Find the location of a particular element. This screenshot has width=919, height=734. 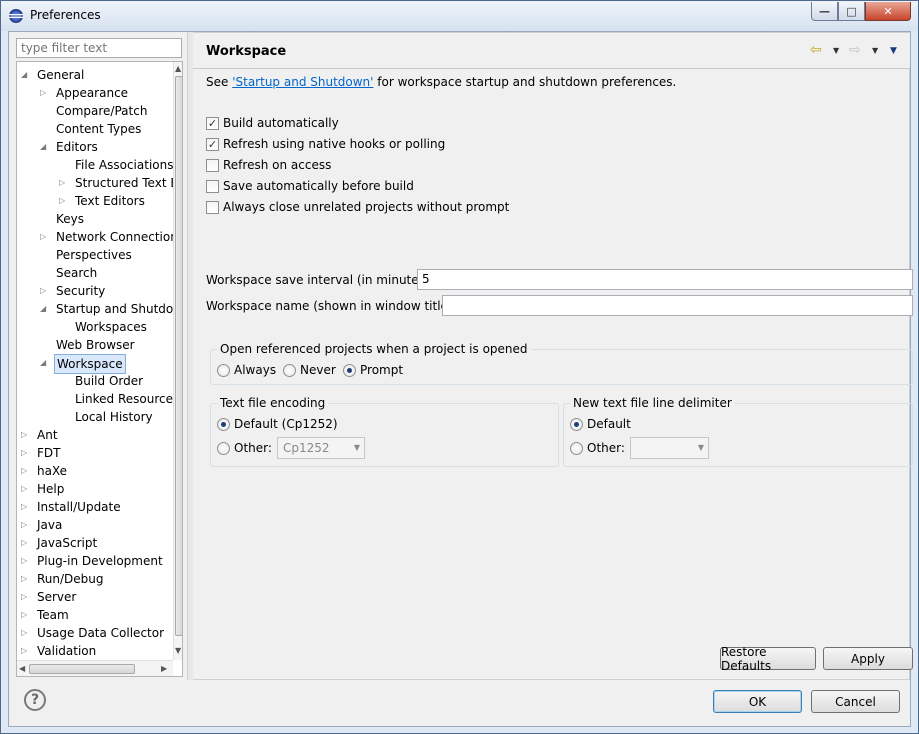

apply-button: Apply is located at coordinates (868, 658).